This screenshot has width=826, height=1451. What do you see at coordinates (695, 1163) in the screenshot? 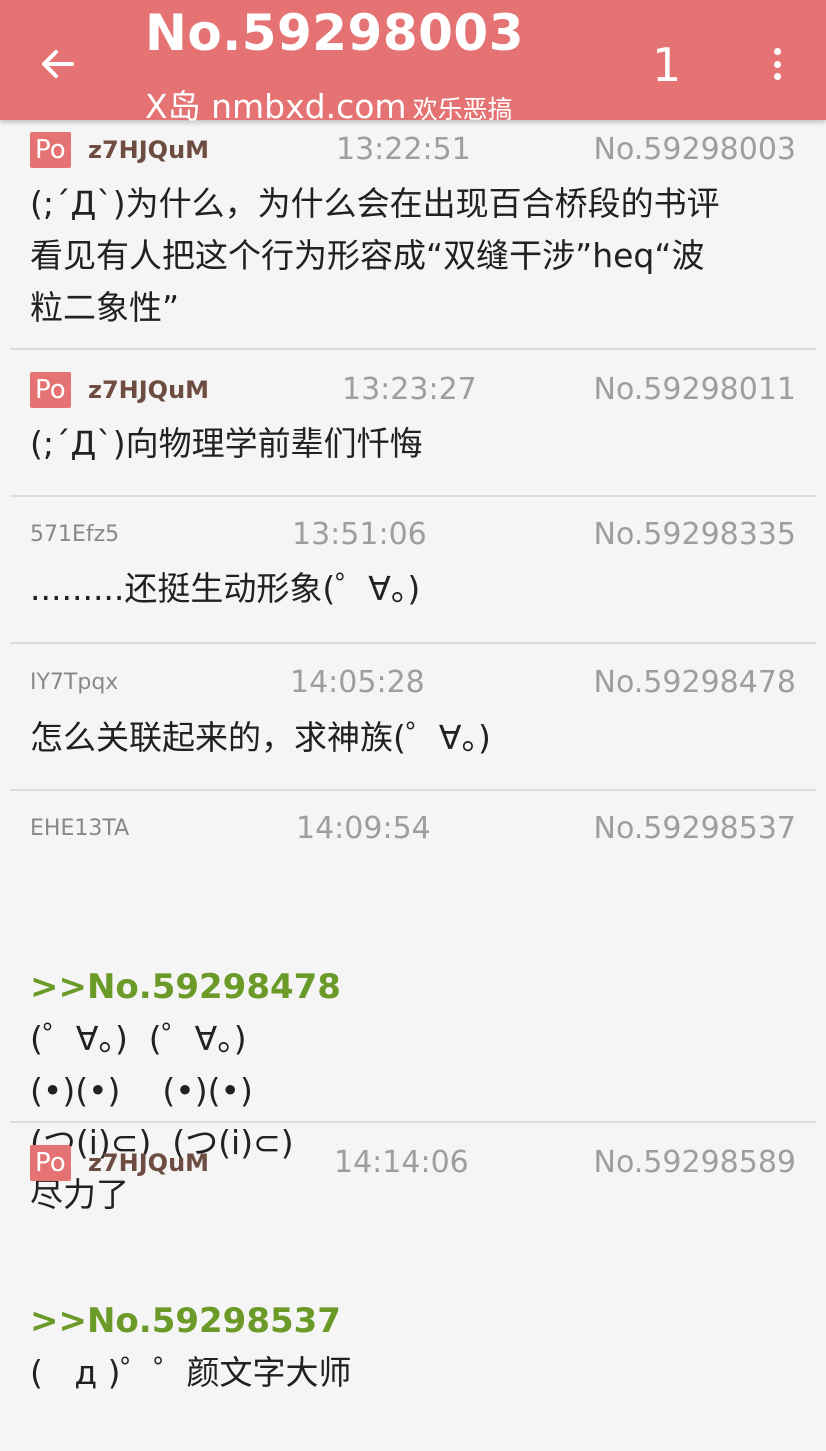
I see `reply-number: No.59298589` at bounding box center [695, 1163].